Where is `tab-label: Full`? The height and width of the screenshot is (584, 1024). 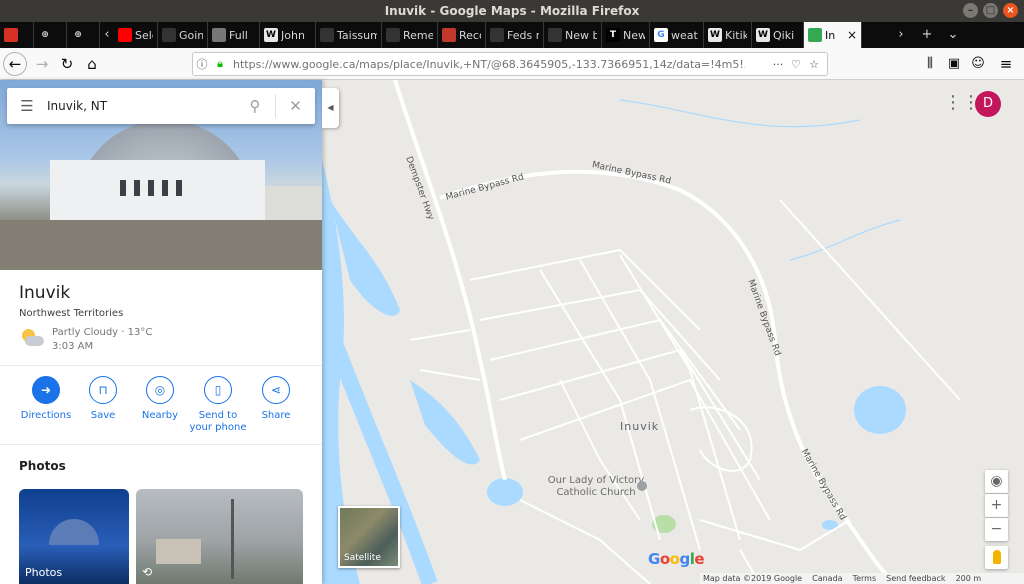 tab-label: Full is located at coordinates (238, 35).